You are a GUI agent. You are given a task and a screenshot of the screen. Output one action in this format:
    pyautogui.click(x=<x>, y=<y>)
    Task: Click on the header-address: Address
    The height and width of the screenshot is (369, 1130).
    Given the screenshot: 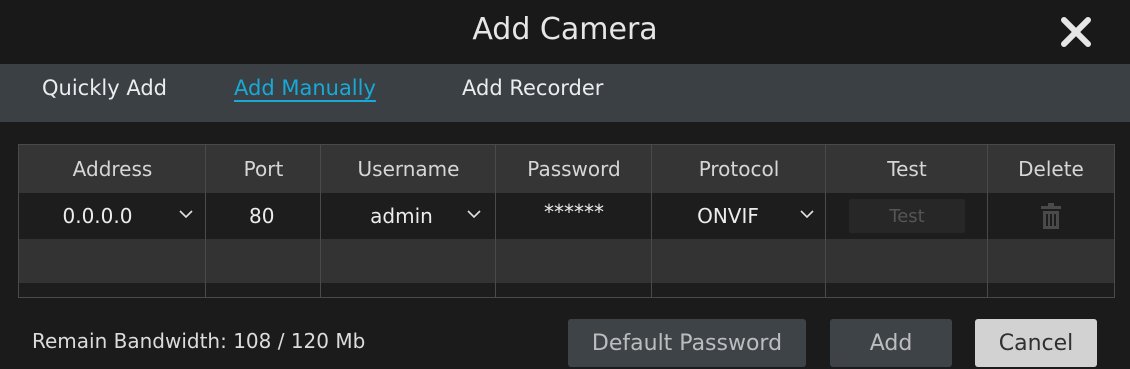 What is the action you would take?
    pyautogui.click(x=112, y=169)
    